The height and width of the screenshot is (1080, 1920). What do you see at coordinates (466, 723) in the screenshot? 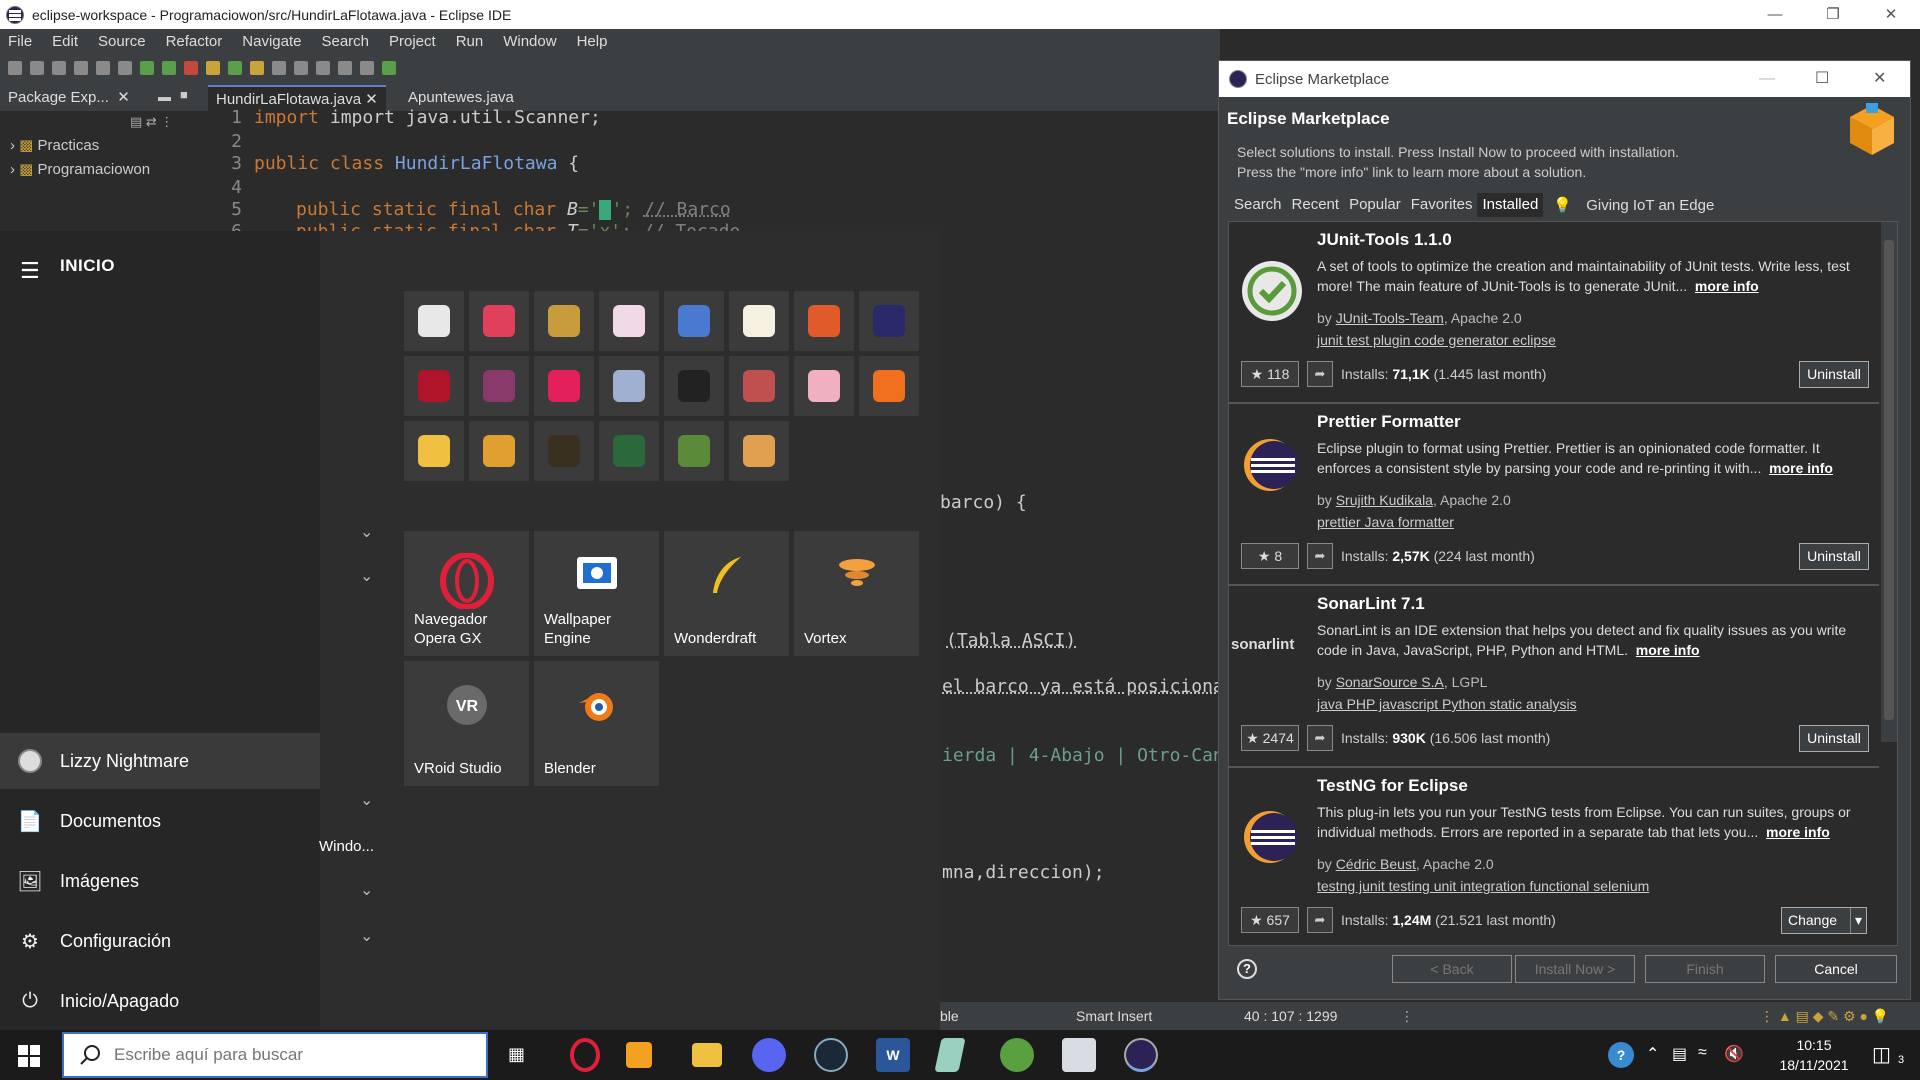
I see `tile-vroid-studio: VR VRoid Studio` at bounding box center [466, 723].